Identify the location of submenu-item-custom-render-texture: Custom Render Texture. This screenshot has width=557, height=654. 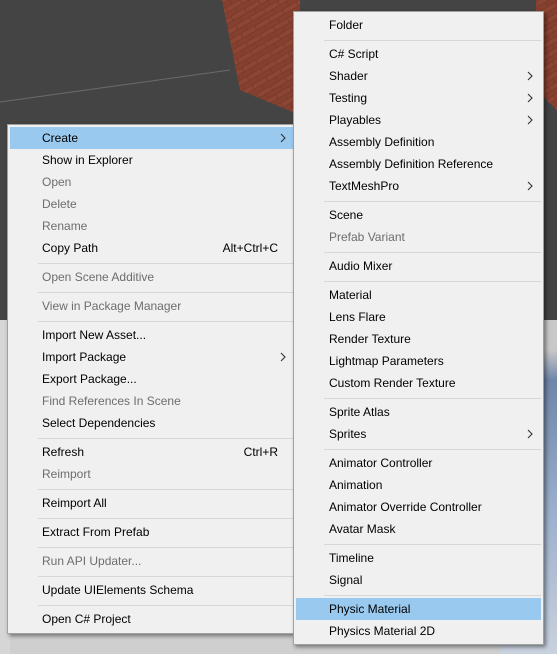
(418, 383).